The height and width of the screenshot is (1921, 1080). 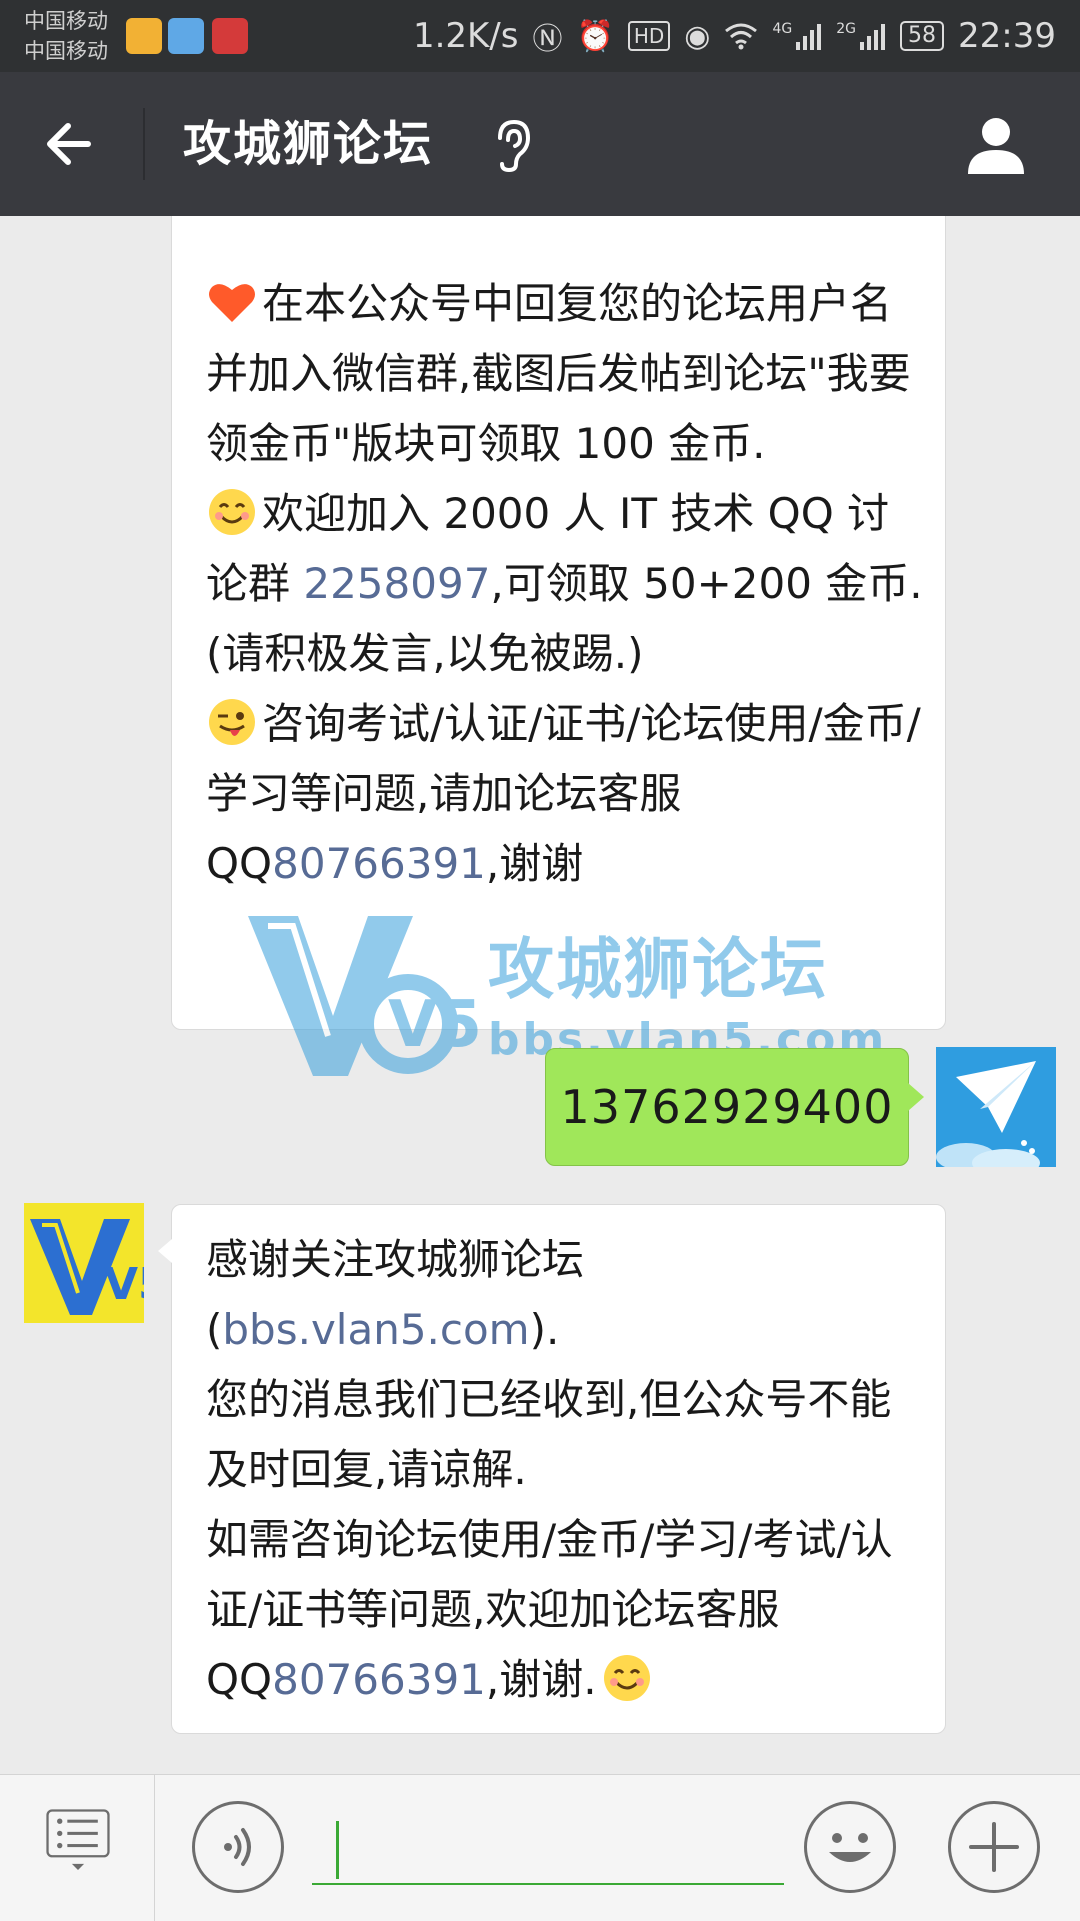 I want to click on battery-icon: 58, so click(x=922, y=36).